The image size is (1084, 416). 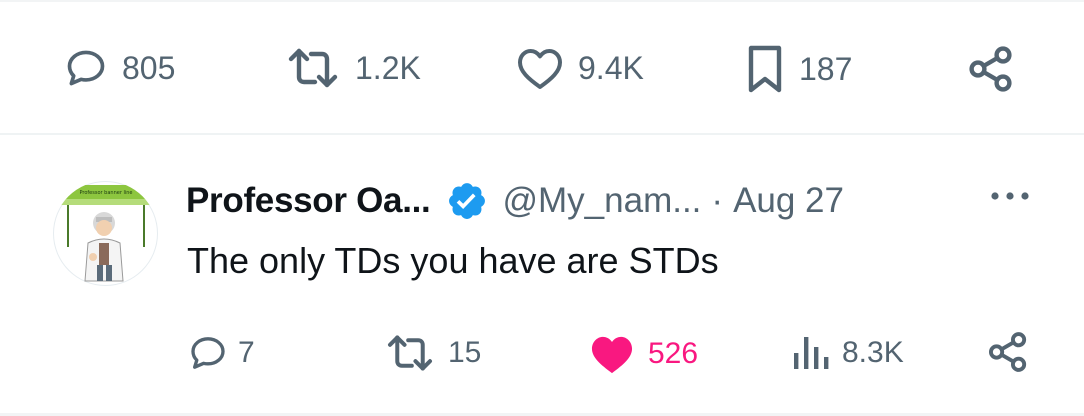 I want to click on divider, so click(x=542, y=134).